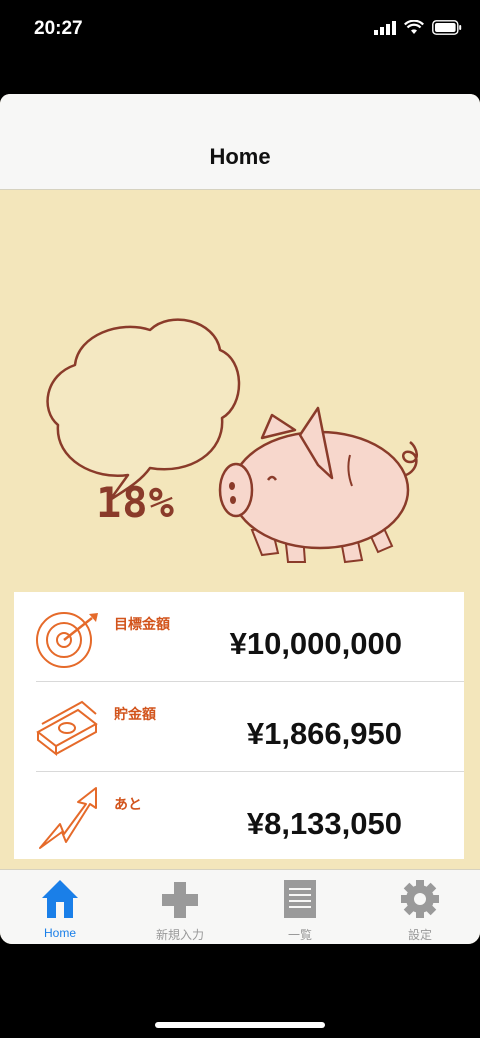 The image size is (480, 1038). I want to click on gear-icon, so click(420, 899).